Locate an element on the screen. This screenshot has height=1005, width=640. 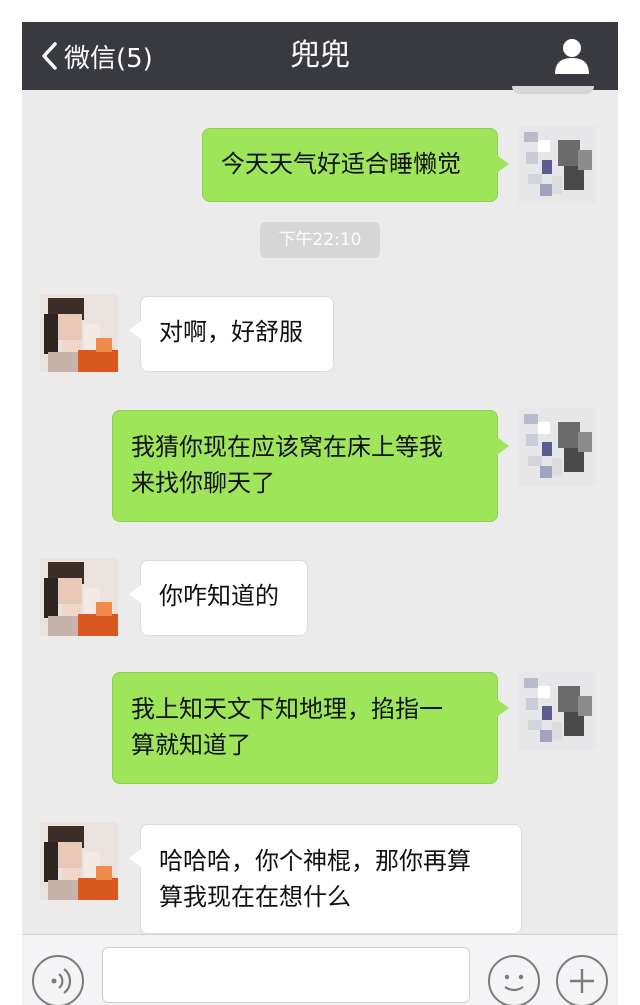
message-text-line: 算我现在在想什么 is located at coordinates (255, 897).